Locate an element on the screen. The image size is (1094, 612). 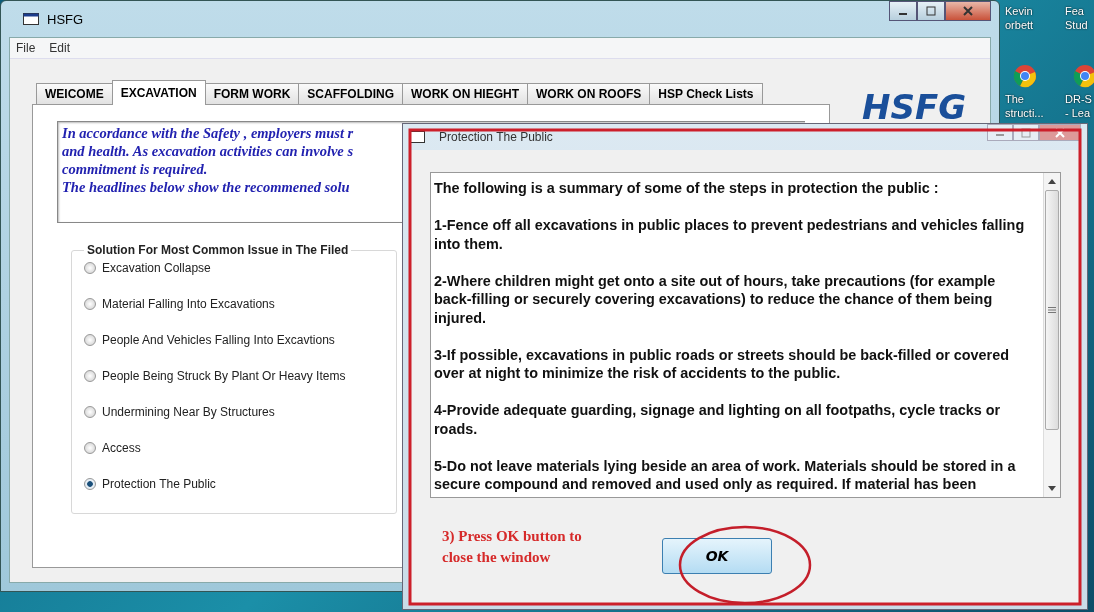
minimize-button is located at coordinates (903, 11).